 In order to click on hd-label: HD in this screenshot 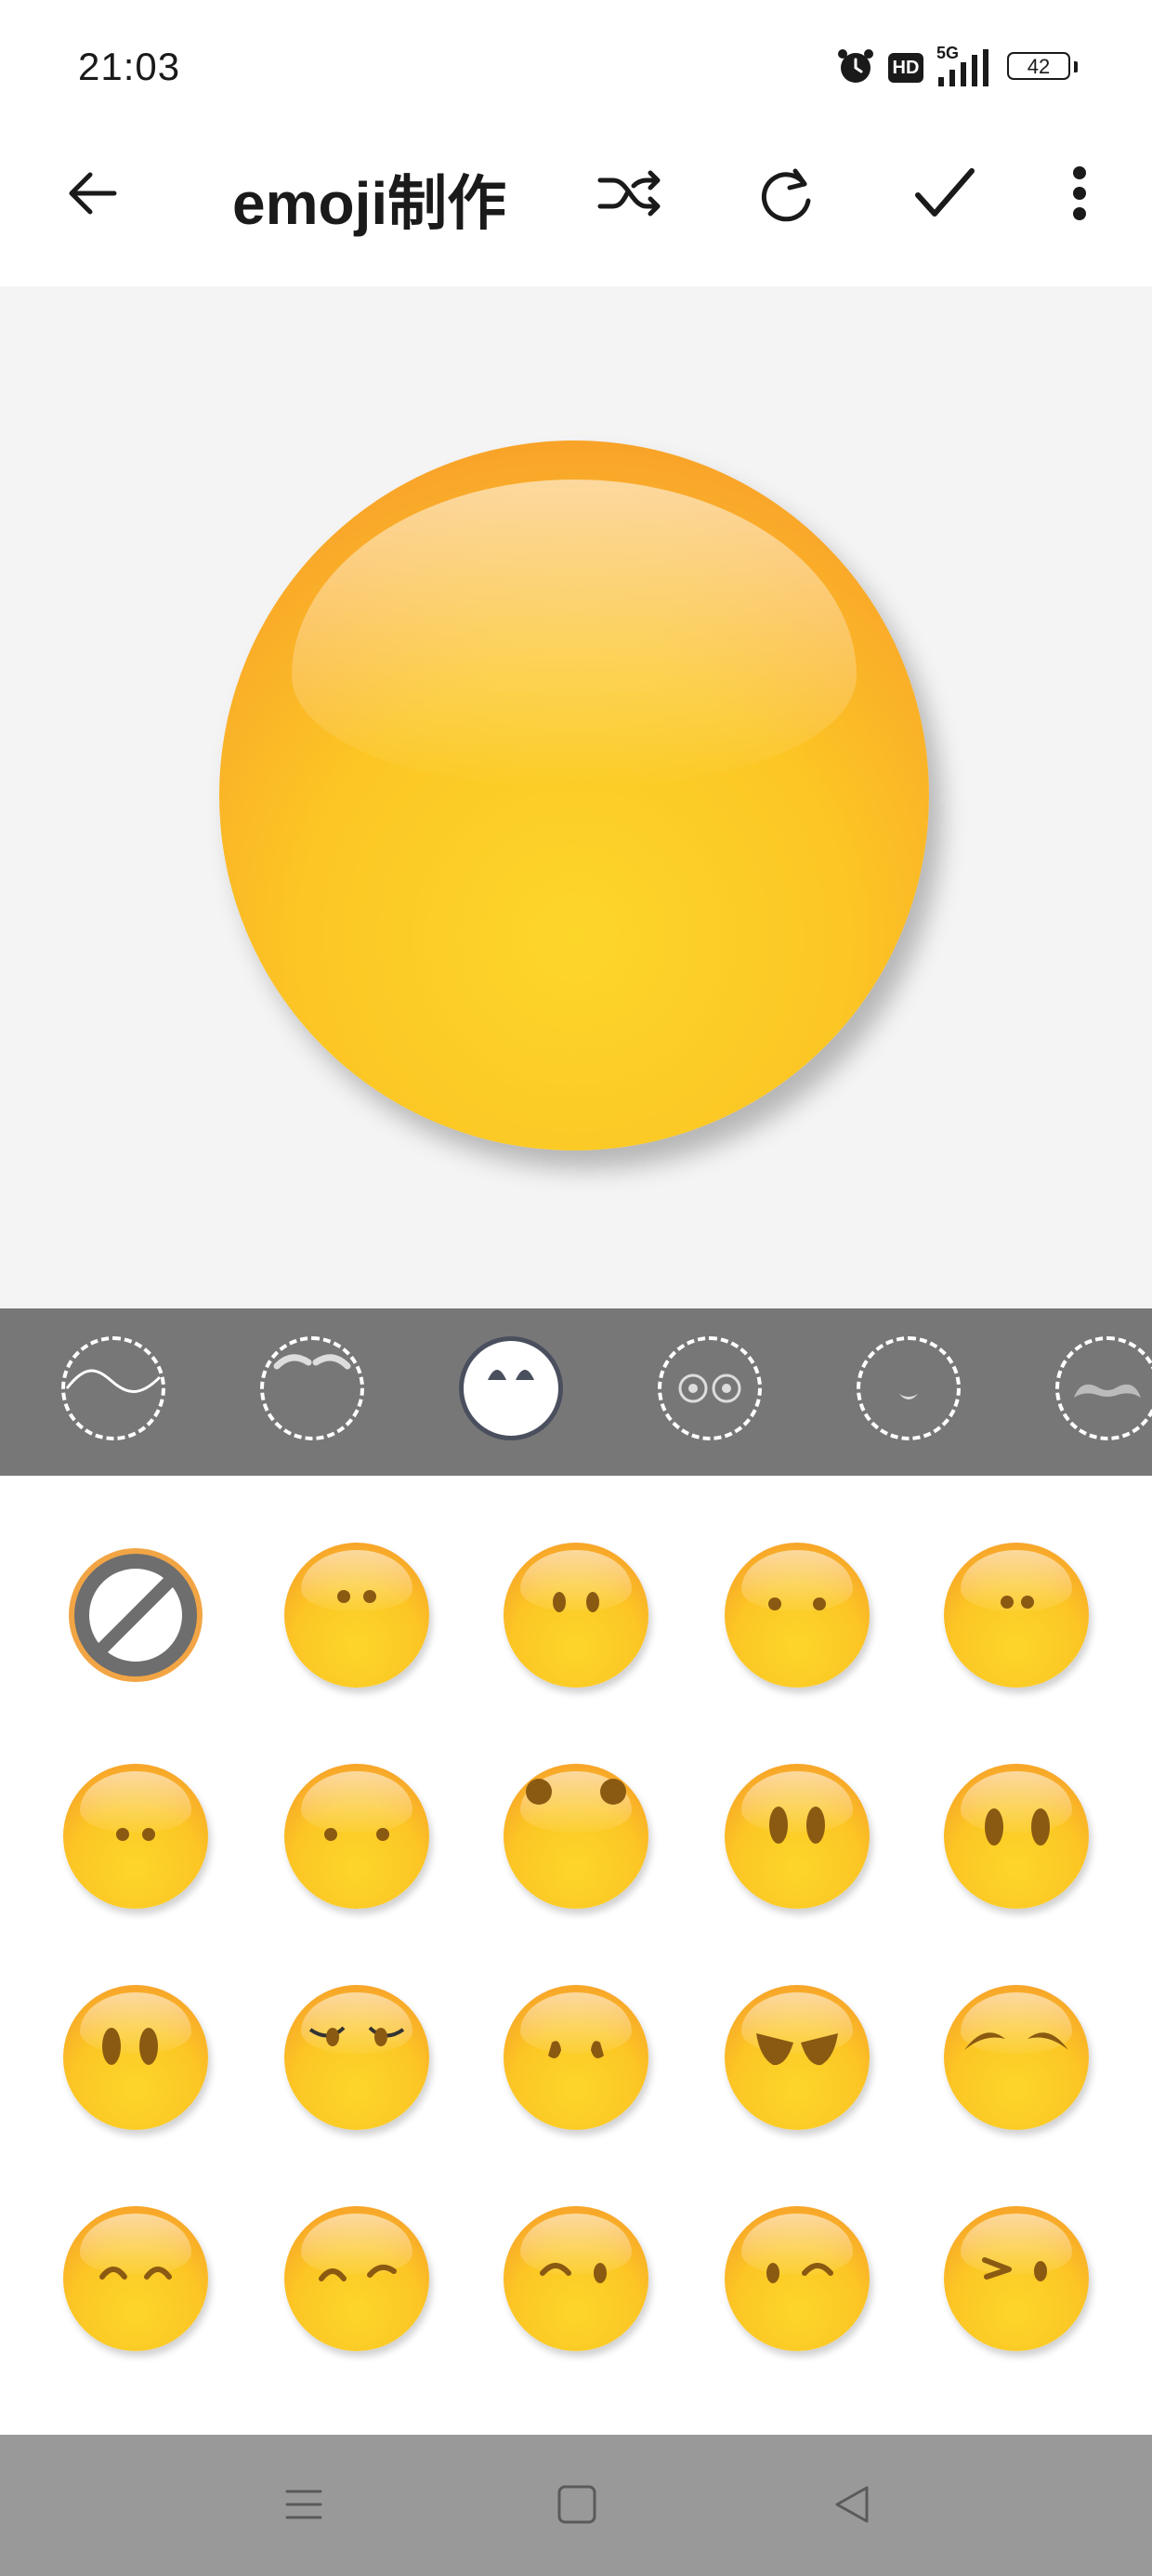, I will do `click(906, 68)`.